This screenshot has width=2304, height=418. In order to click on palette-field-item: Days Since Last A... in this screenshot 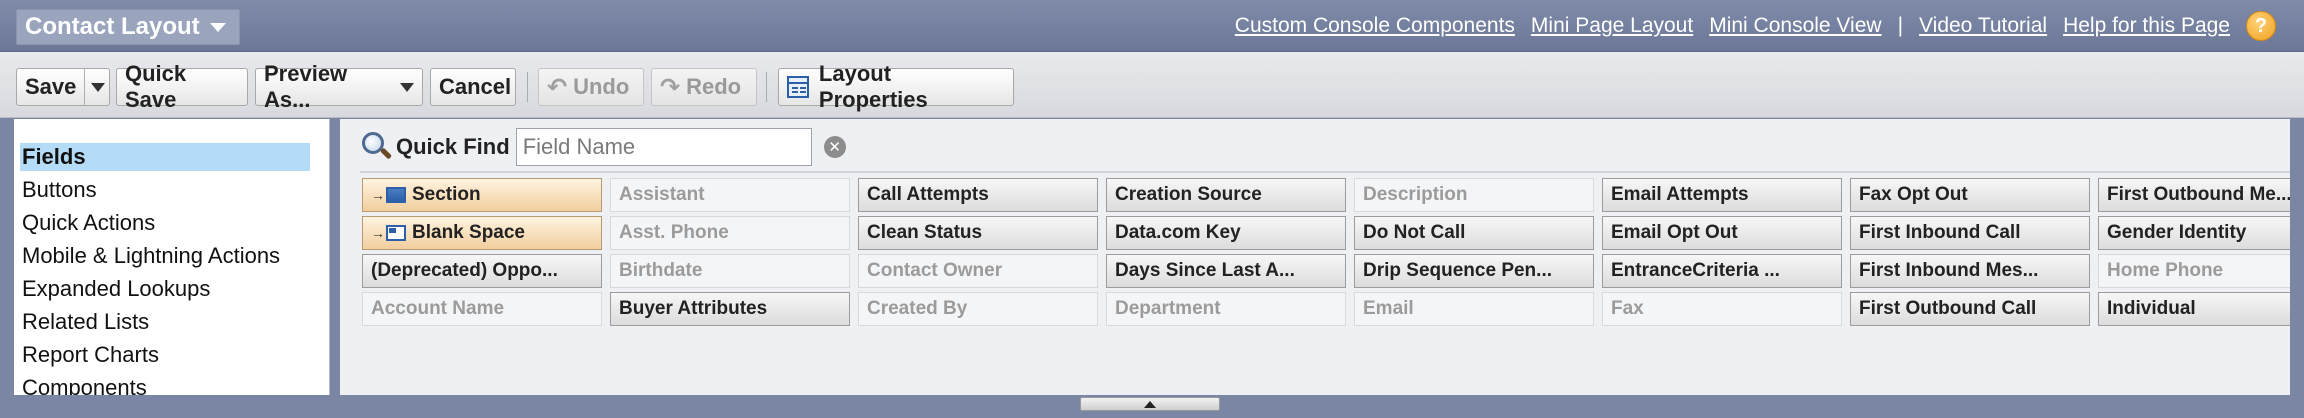, I will do `click(1226, 271)`.